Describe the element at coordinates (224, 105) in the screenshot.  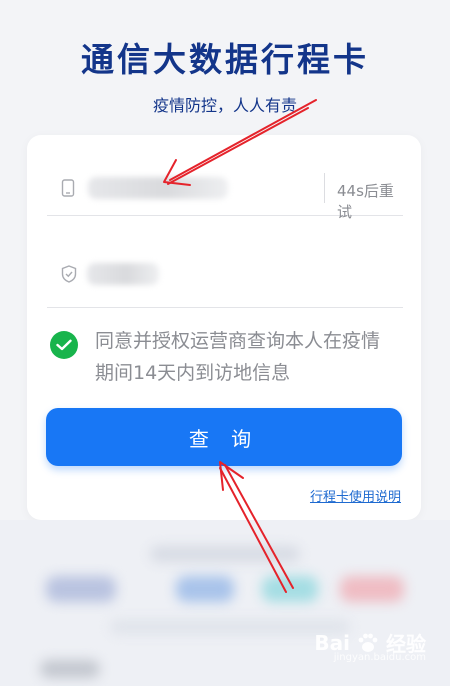
I see `page-slogan: 疫情防控，人人有责` at that location.